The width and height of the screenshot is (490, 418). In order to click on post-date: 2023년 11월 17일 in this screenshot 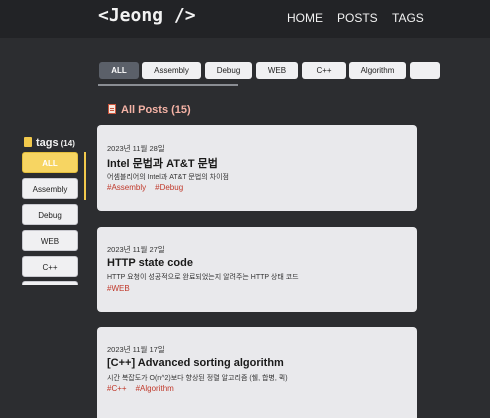, I will do `click(136, 349)`.